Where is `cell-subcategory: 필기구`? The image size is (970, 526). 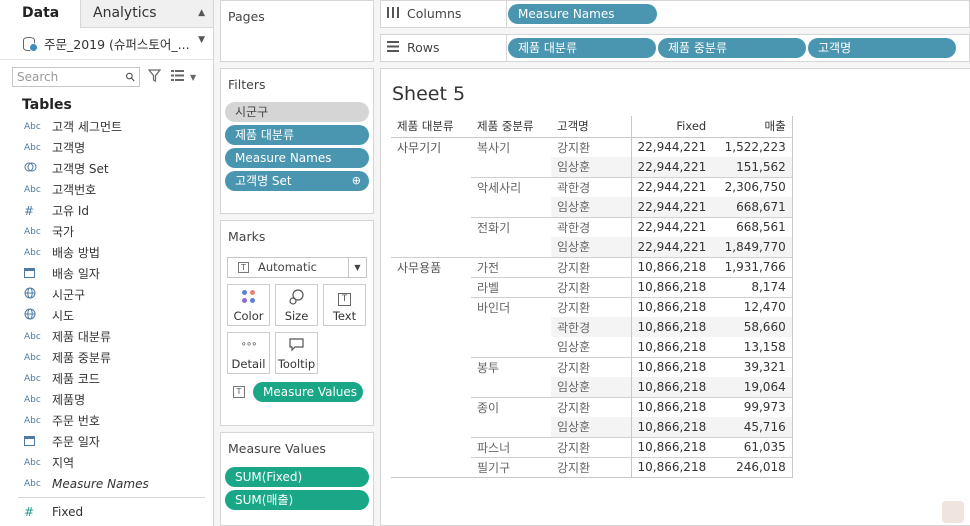 cell-subcategory: 필기구 is located at coordinates (511, 467).